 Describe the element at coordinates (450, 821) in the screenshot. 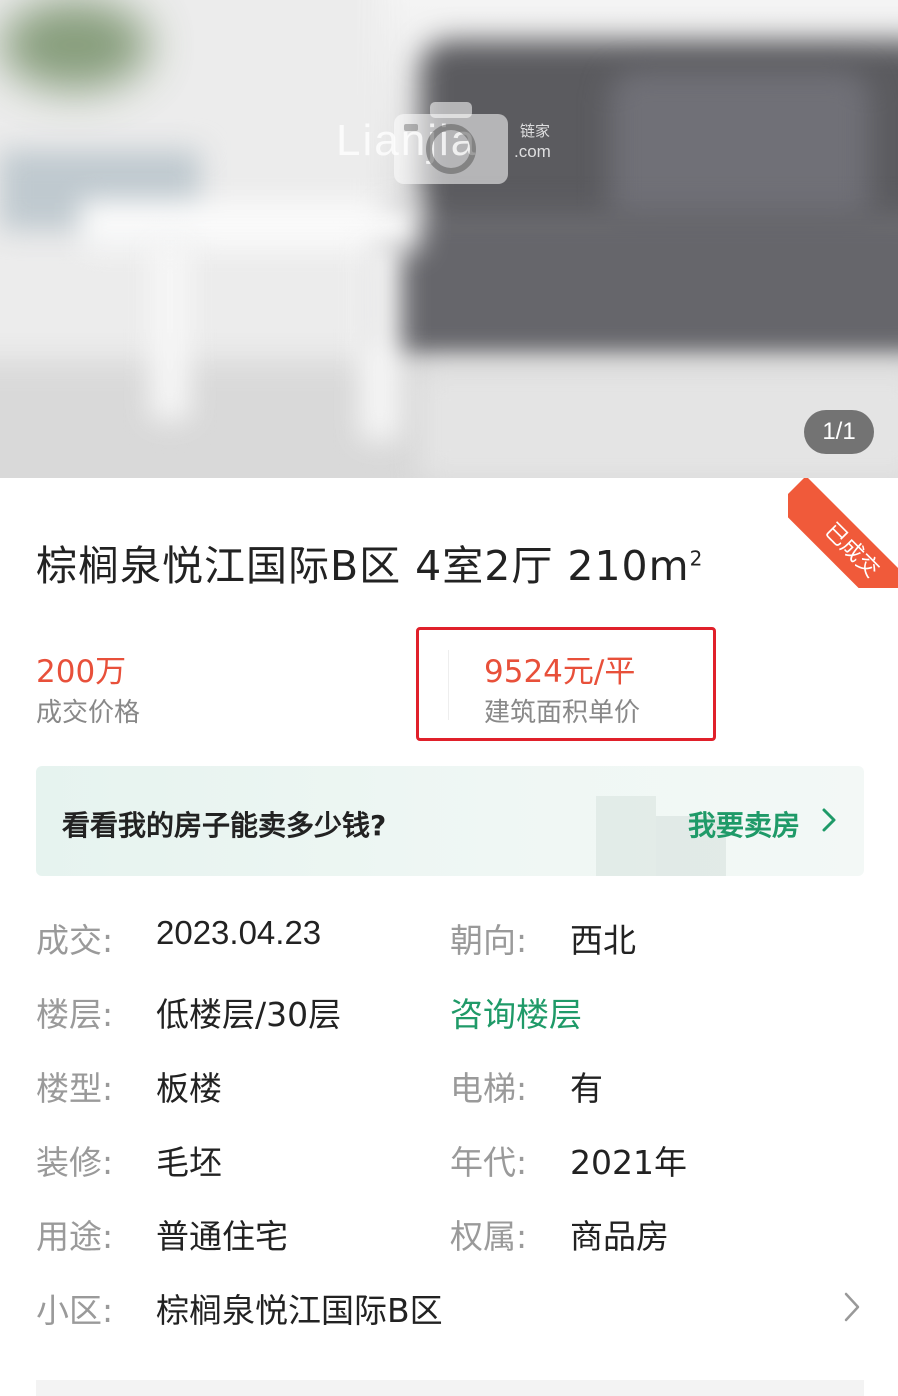

I see `sell-home-banner: 看看我的房子能卖多少钱? 我要卖房` at that location.